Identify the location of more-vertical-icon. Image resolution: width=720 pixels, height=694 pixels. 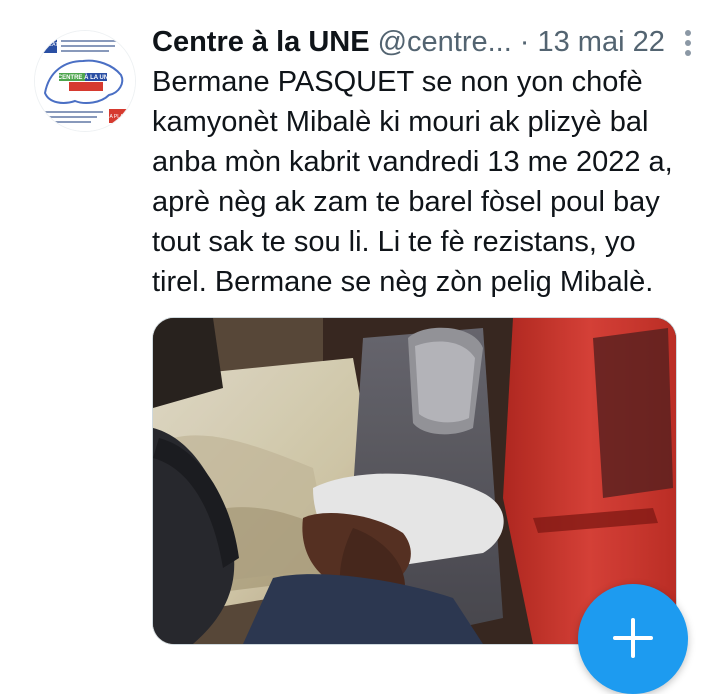
(688, 43).